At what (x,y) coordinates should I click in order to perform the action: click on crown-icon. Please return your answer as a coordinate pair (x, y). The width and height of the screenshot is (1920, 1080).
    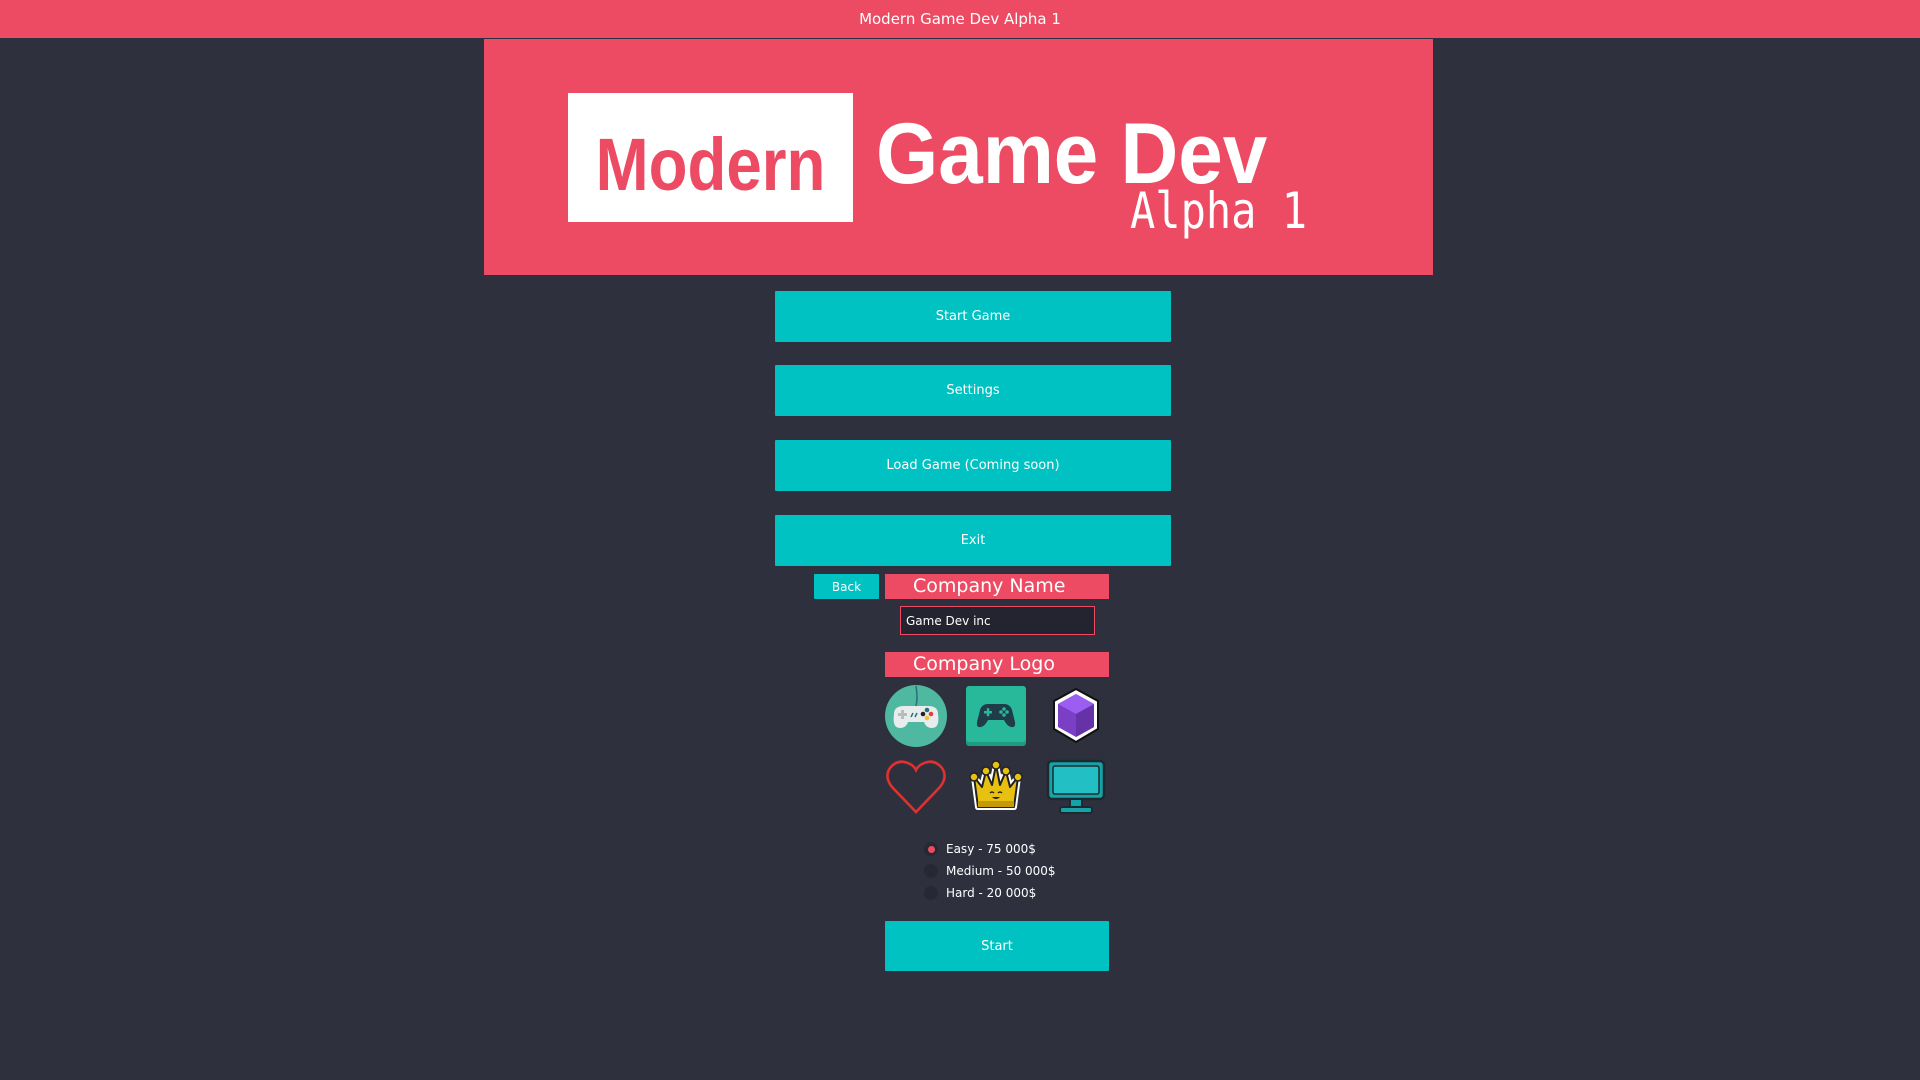
    Looking at the image, I should click on (996, 785).